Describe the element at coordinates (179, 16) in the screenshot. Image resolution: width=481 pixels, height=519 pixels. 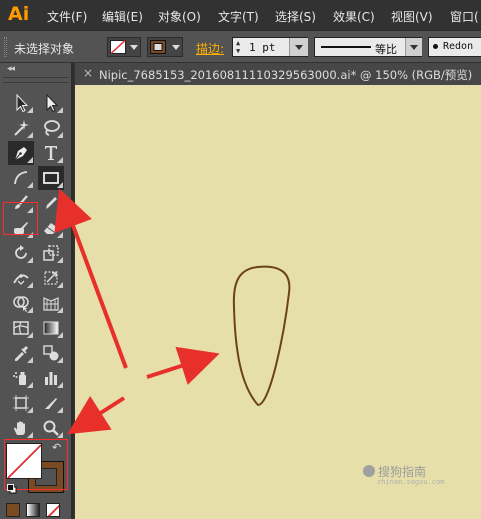
I see `menu-object: 对象(O)` at that location.